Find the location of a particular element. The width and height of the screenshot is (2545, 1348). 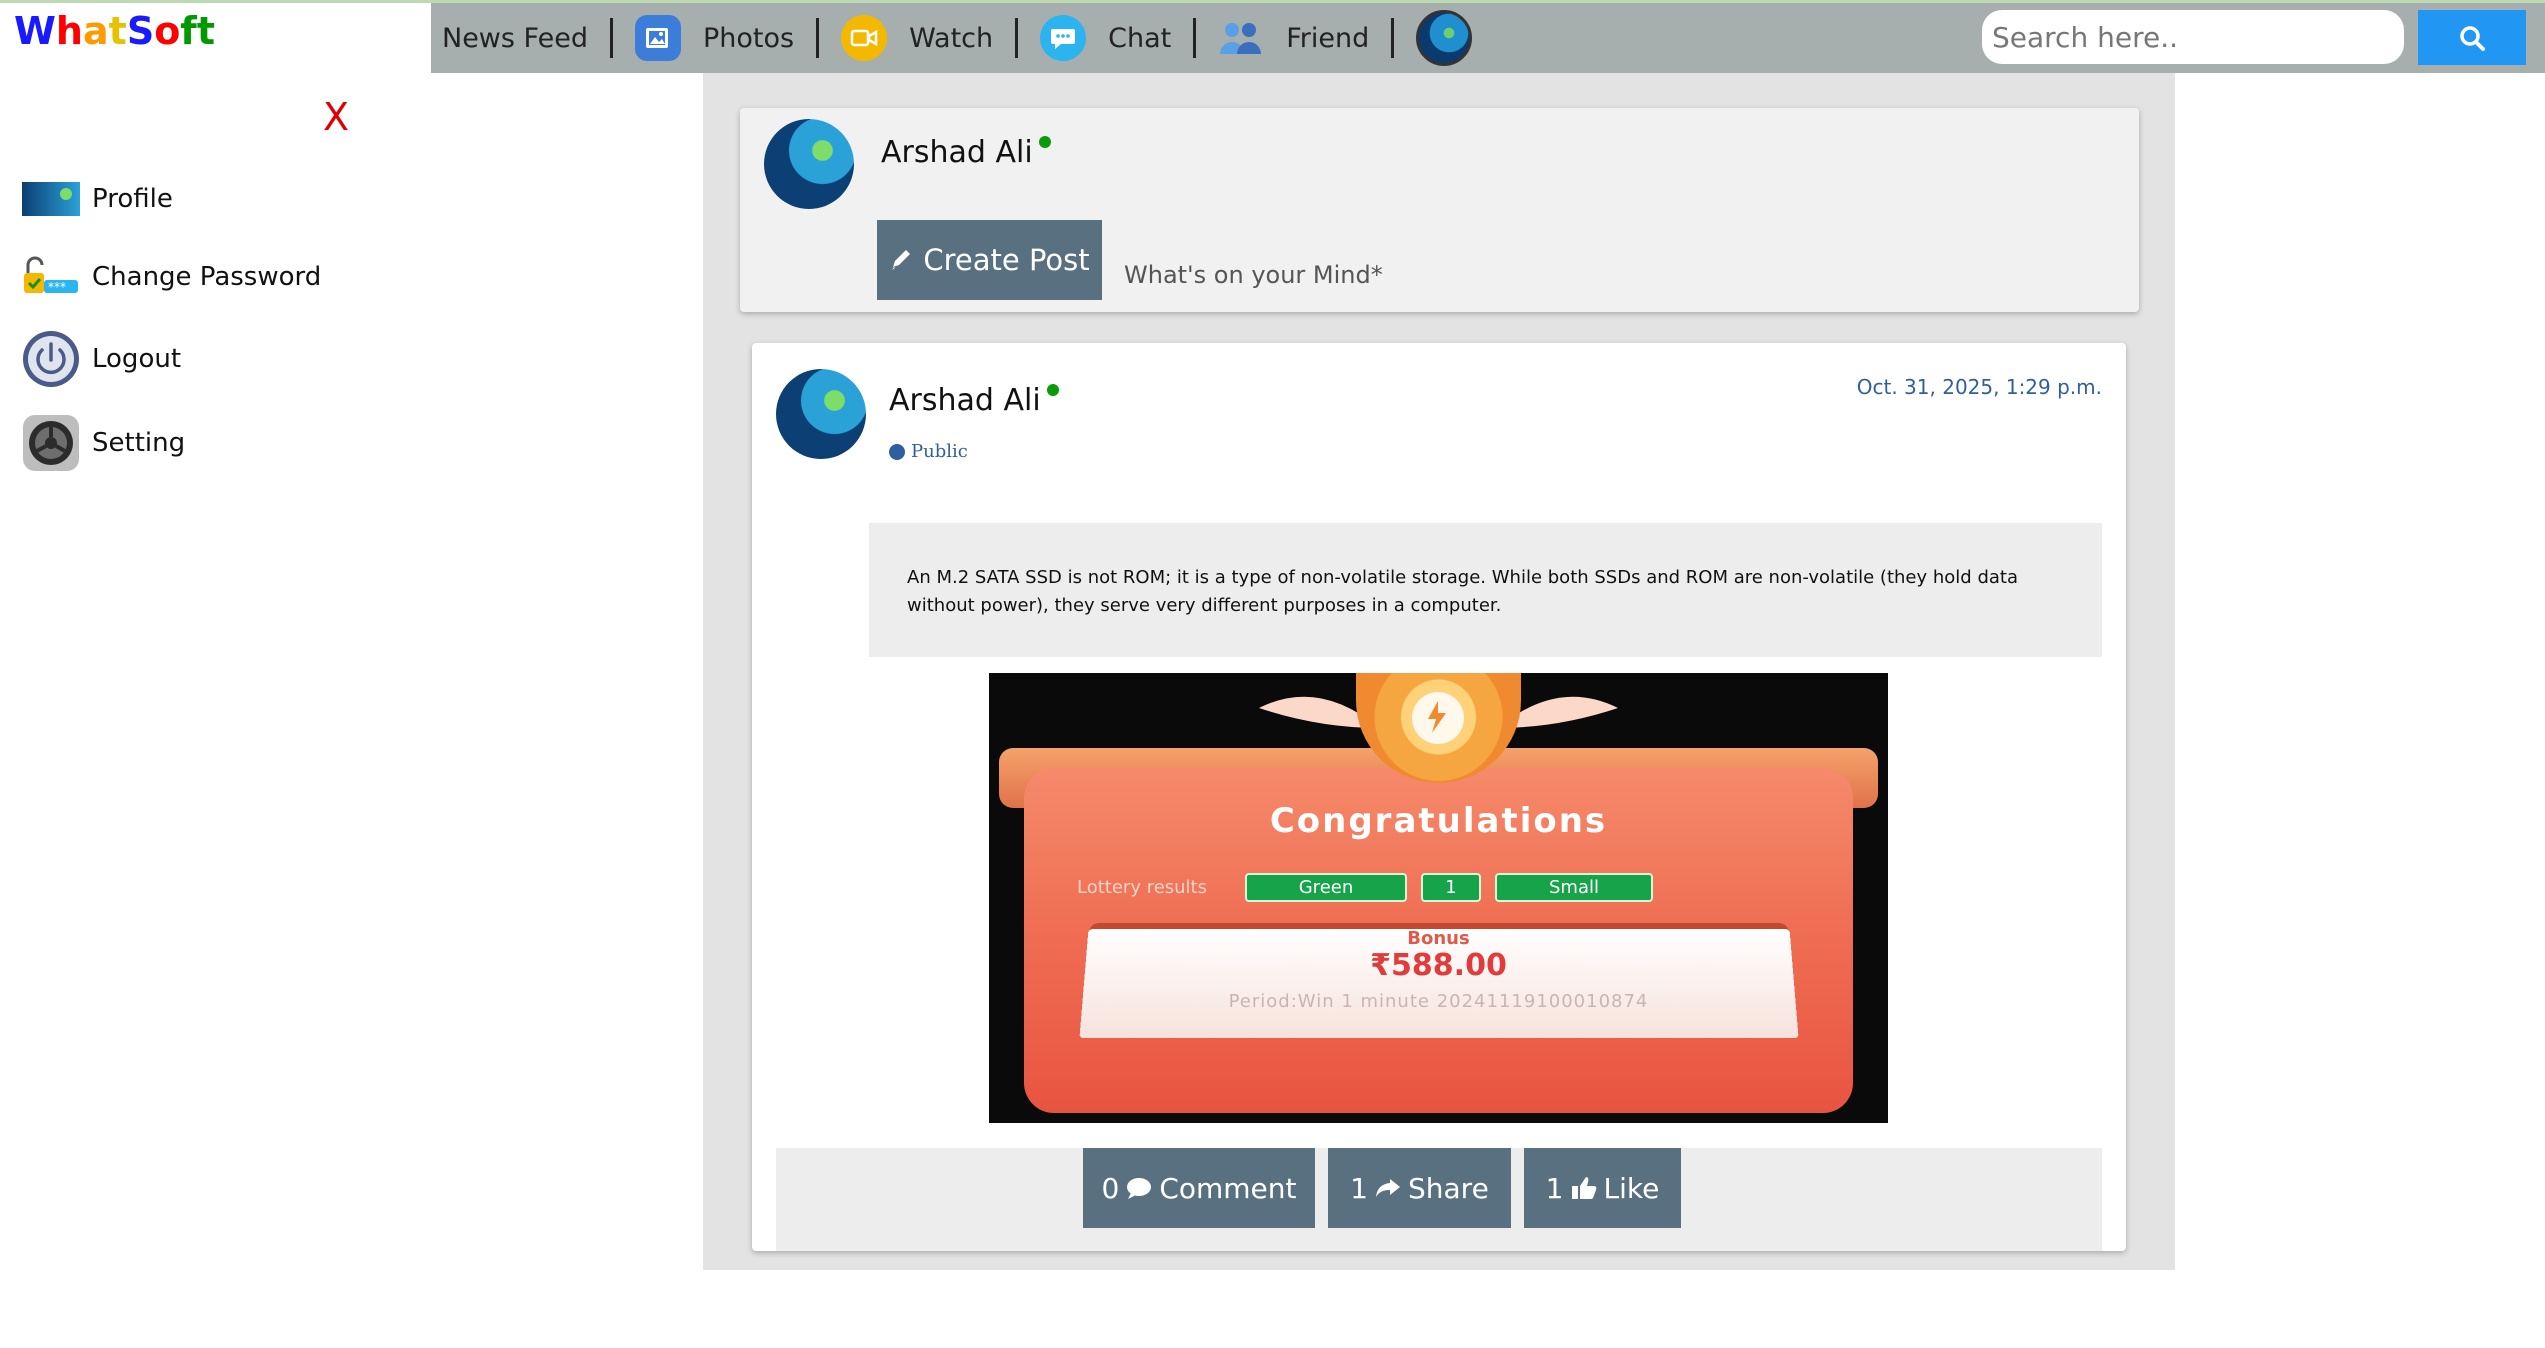

thumbs-up-icon is located at coordinates (1583, 1188).